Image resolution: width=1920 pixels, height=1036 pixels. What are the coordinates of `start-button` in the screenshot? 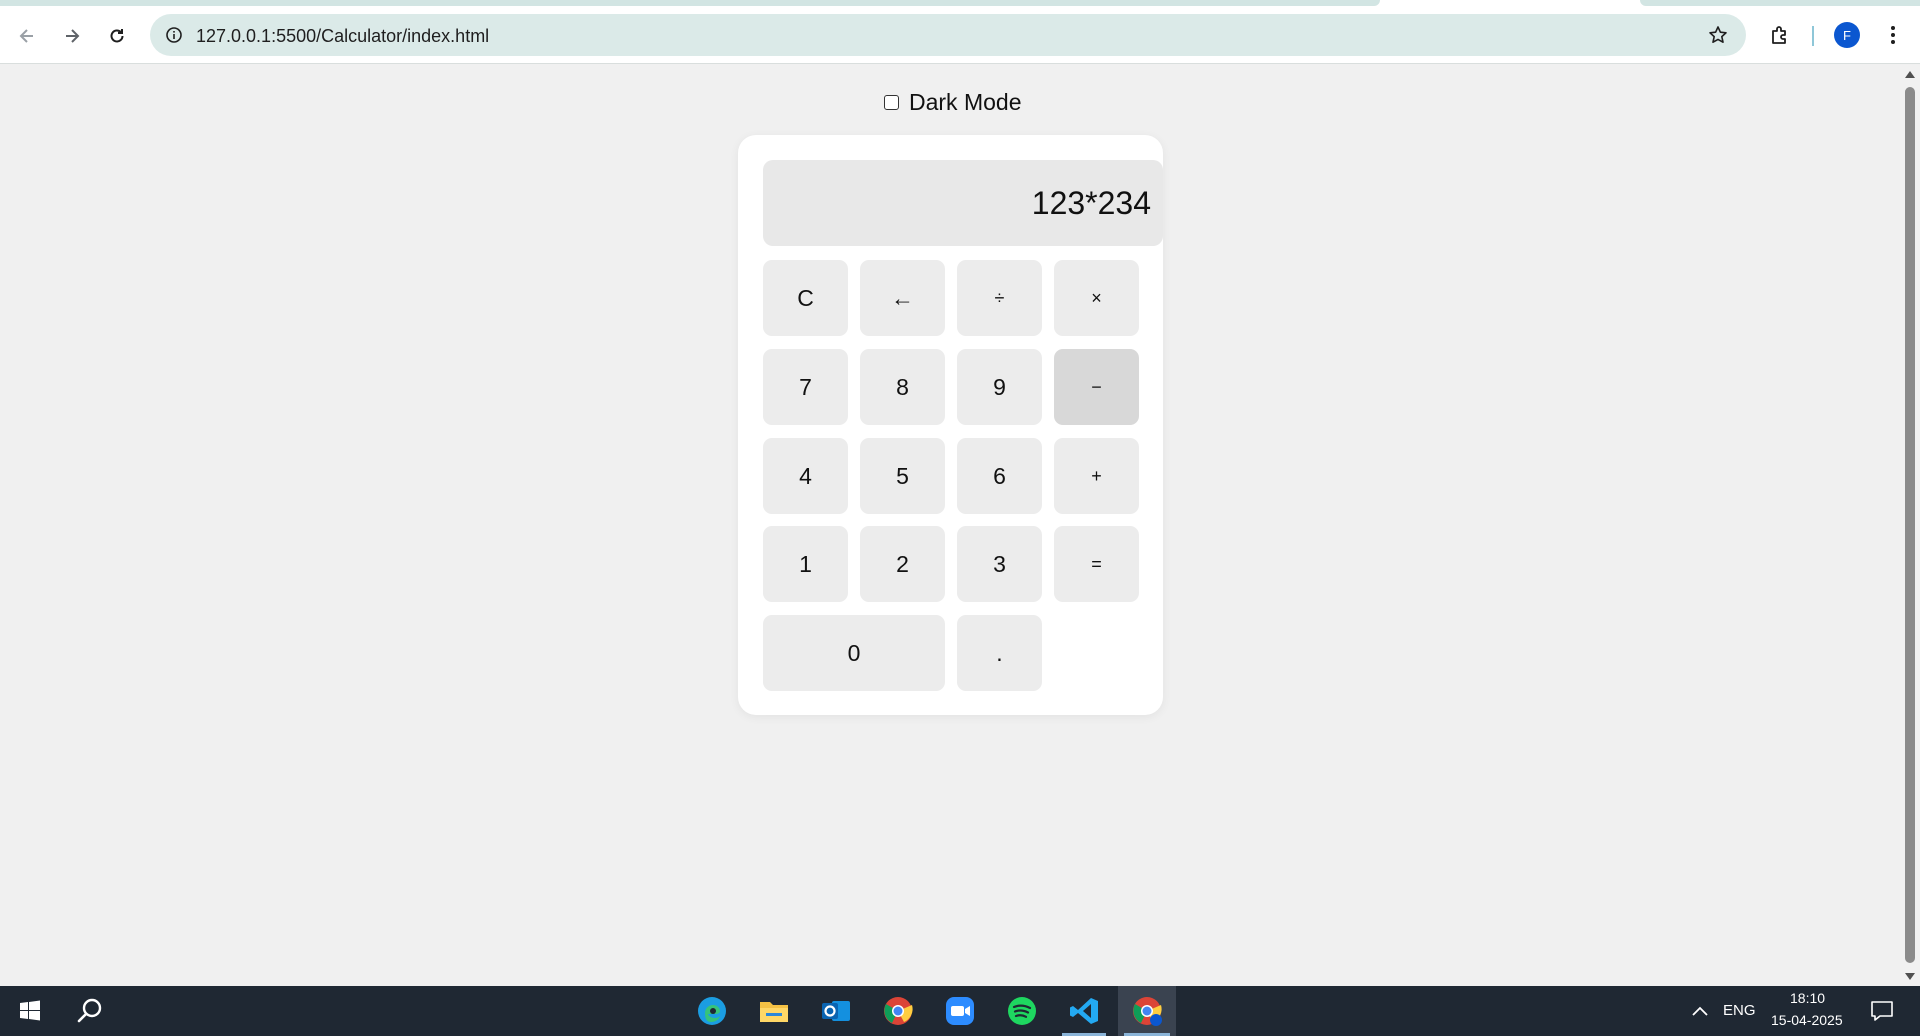 It's located at (30, 1011).